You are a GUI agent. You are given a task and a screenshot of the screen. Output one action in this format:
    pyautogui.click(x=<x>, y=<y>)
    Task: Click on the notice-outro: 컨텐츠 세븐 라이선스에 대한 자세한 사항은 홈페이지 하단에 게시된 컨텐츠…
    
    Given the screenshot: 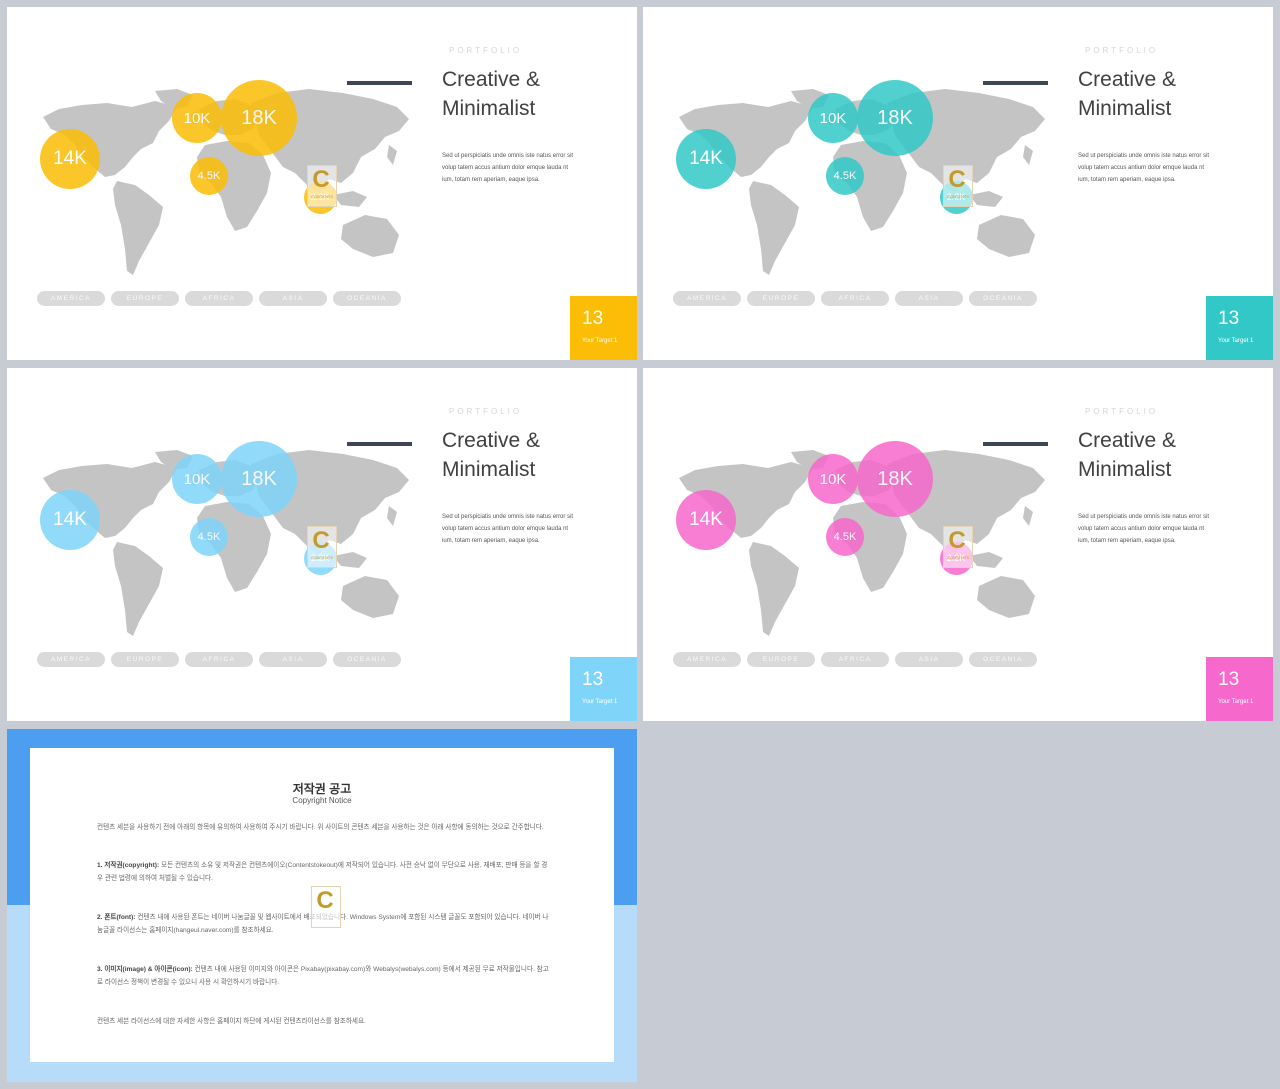 What is the action you would take?
    pyautogui.click(x=231, y=1021)
    